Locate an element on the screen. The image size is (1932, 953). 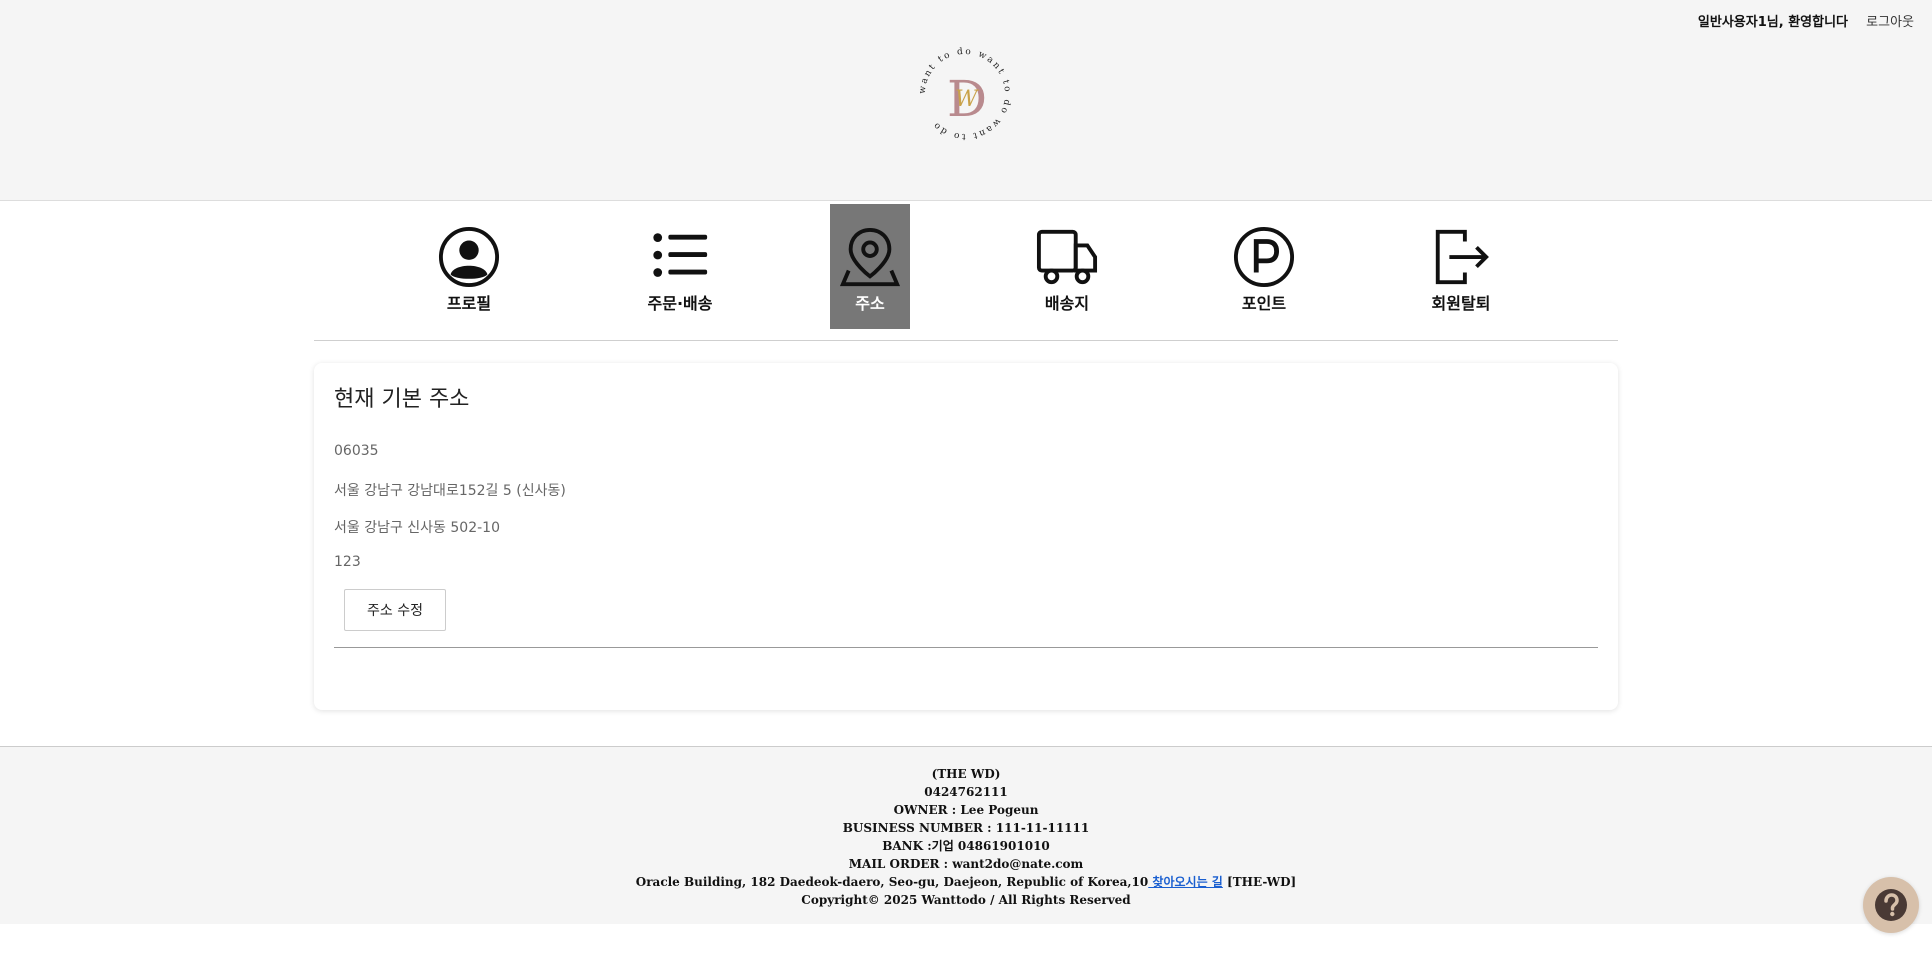
road-address-text: 서울 강남구 강남대로152길 5 (신사동) is located at coordinates (450, 491).